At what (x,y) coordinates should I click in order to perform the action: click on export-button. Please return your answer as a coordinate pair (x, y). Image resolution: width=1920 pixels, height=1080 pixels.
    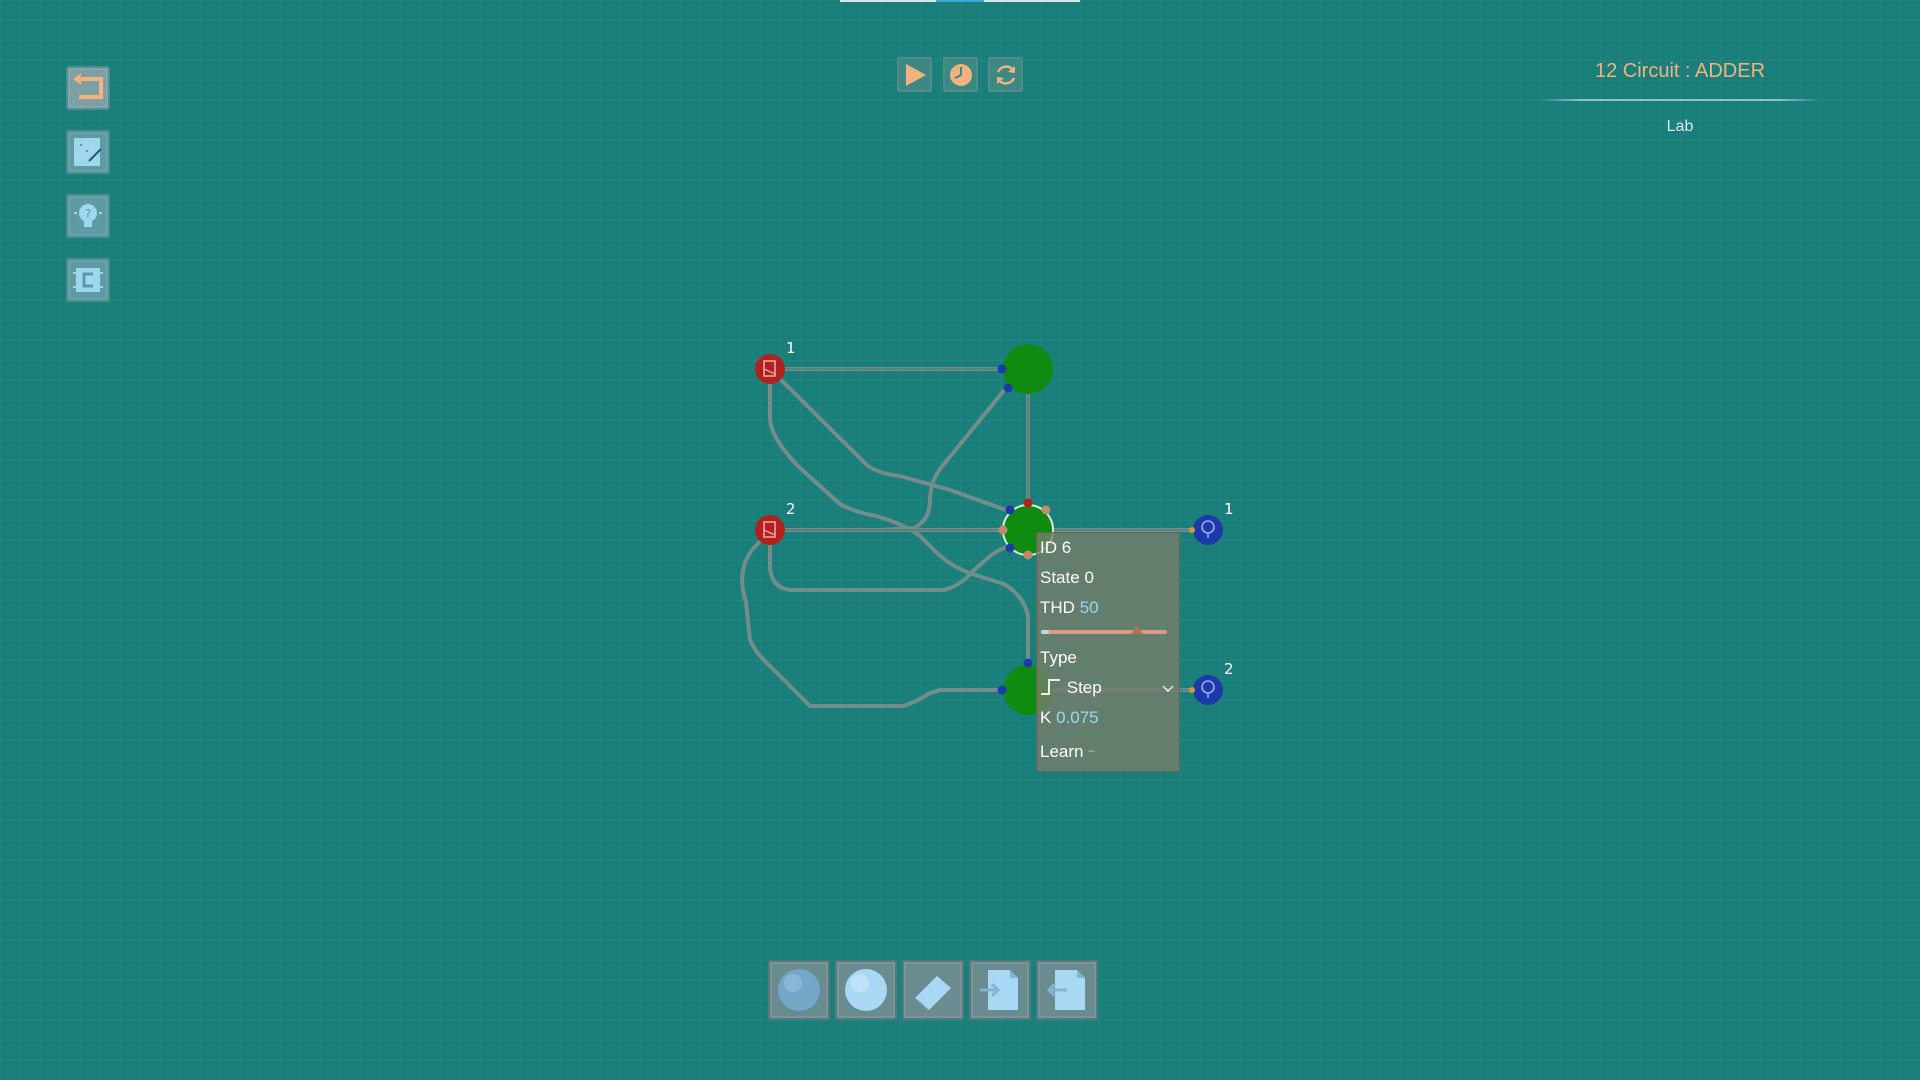
    Looking at the image, I should click on (1067, 990).